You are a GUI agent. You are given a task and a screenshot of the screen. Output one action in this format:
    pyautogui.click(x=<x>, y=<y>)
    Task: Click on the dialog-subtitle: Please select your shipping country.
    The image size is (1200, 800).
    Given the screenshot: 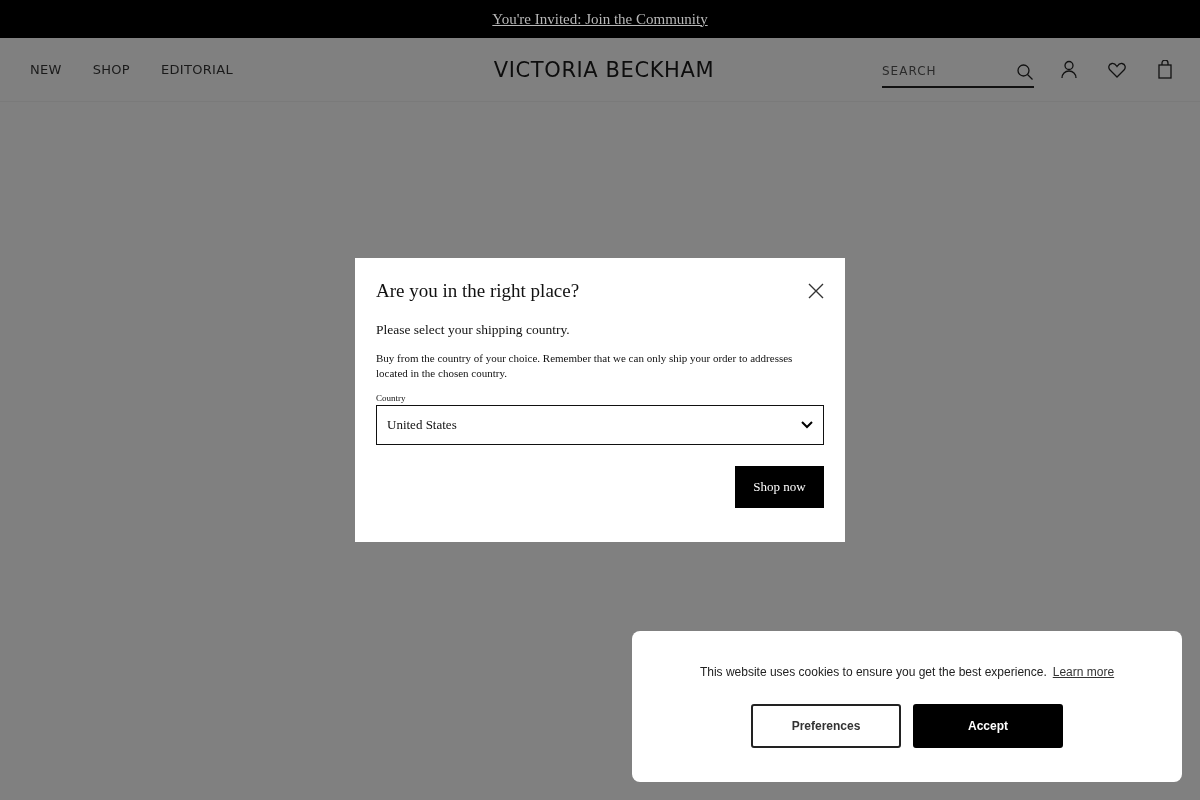 What is the action you would take?
    pyautogui.click(x=473, y=330)
    